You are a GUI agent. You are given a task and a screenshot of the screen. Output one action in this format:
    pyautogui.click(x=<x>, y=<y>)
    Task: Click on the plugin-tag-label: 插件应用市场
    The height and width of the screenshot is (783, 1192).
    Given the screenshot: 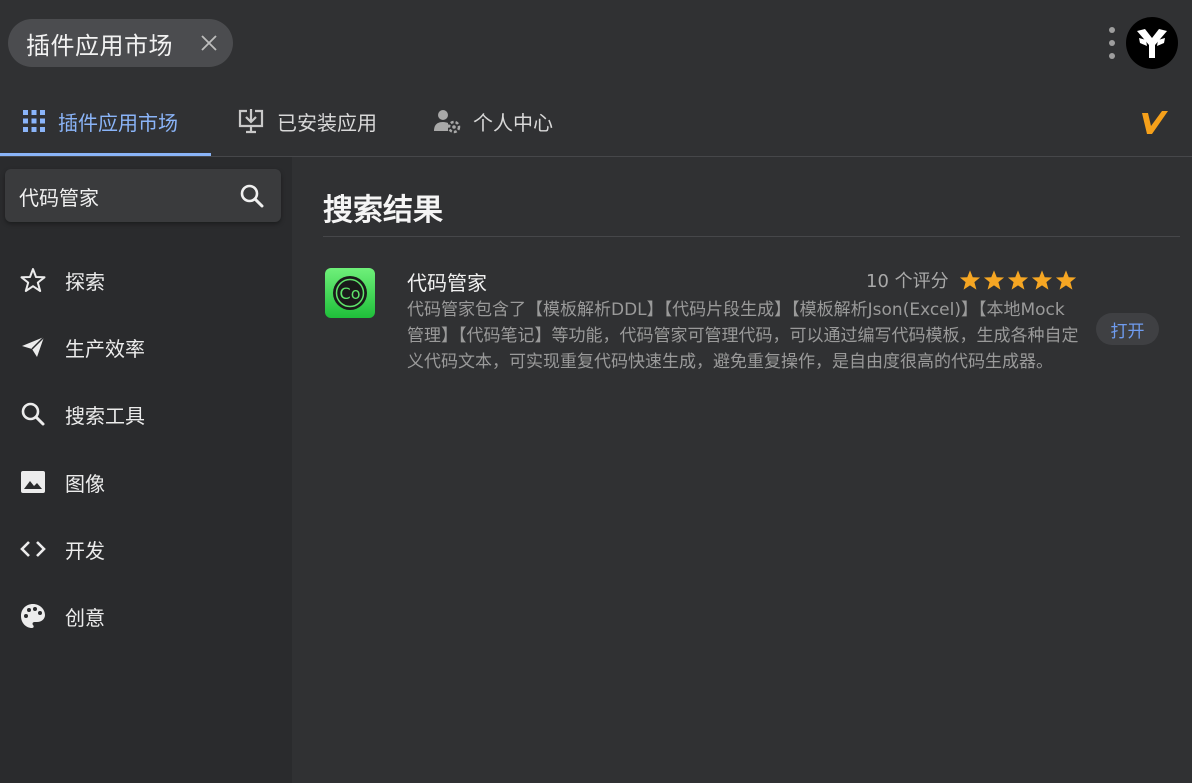 What is the action you would take?
    pyautogui.click(x=99, y=45)
    